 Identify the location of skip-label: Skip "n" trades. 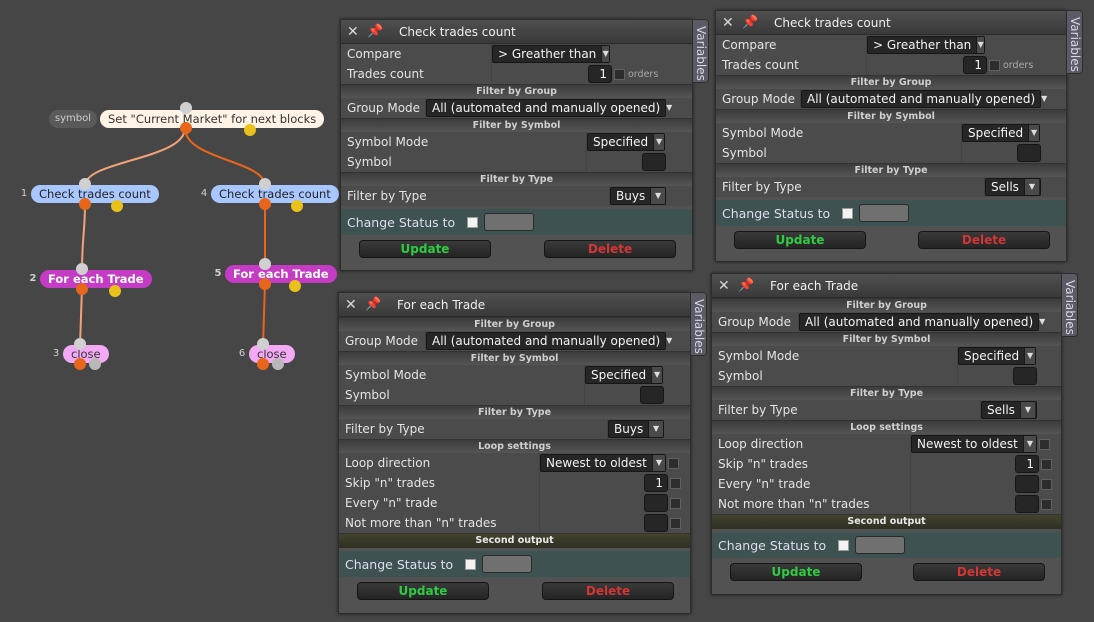
(439, 483).